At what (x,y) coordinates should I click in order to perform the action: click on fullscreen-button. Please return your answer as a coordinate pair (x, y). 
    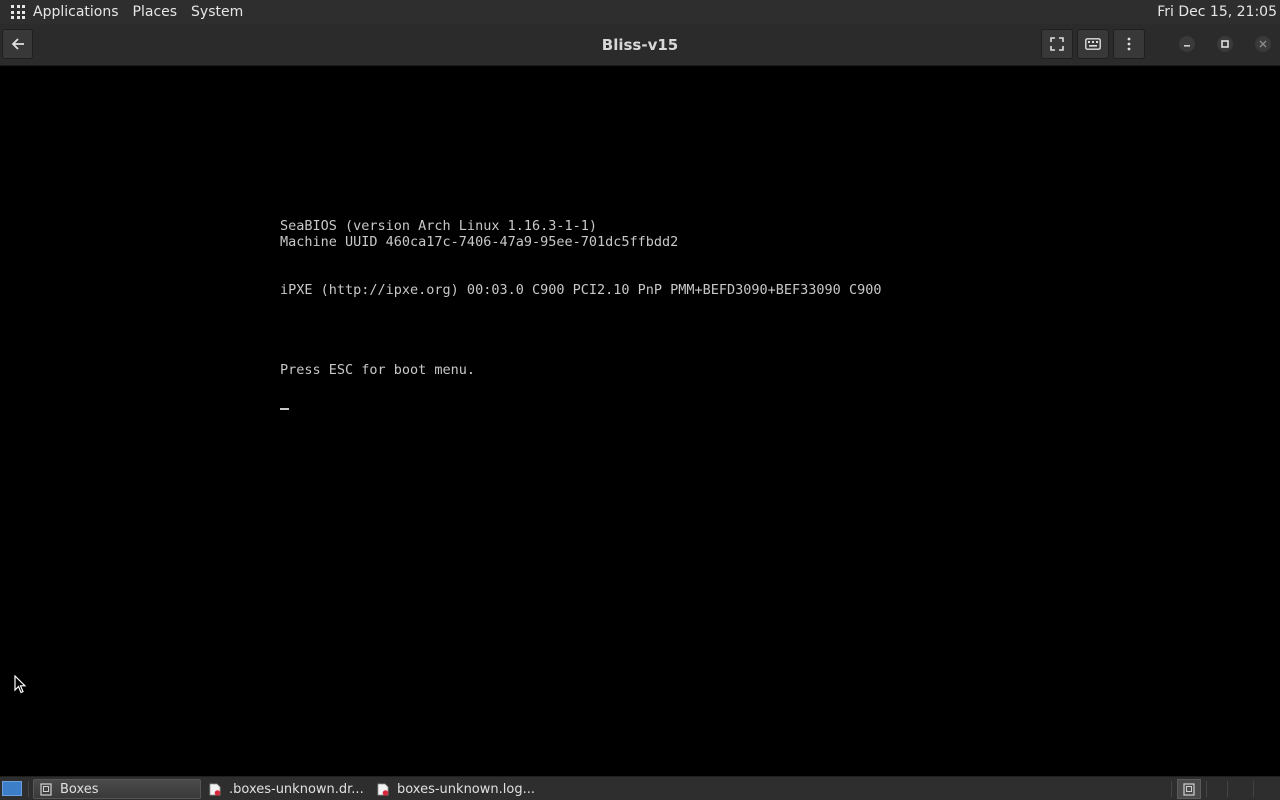
    Looking at the image, I should click on (1057, 44).